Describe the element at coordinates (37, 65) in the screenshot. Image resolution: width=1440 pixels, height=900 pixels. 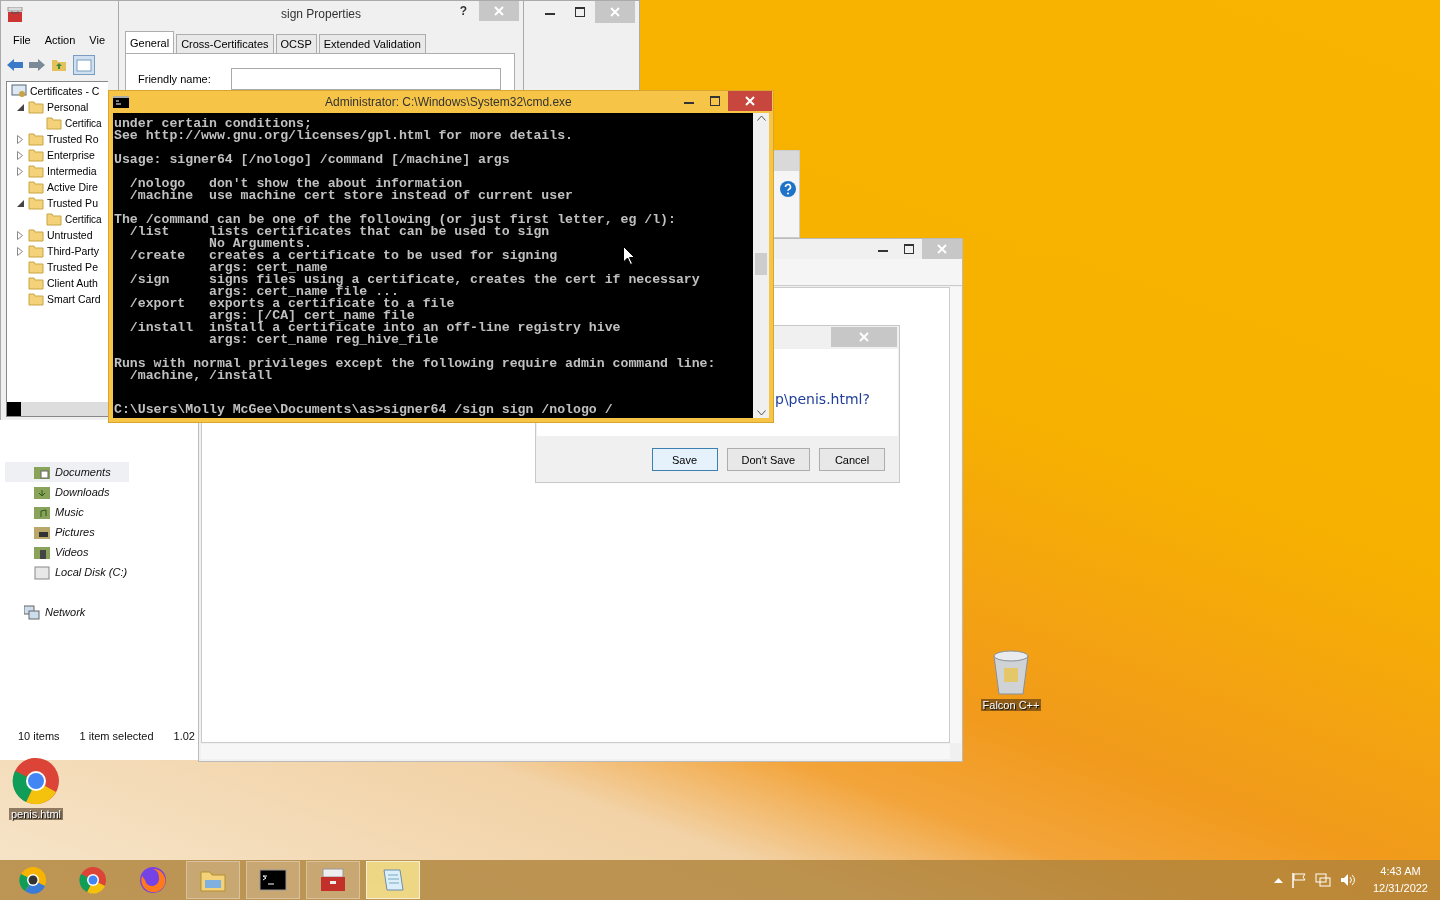
I see `forward-arrow-icon` at that location.